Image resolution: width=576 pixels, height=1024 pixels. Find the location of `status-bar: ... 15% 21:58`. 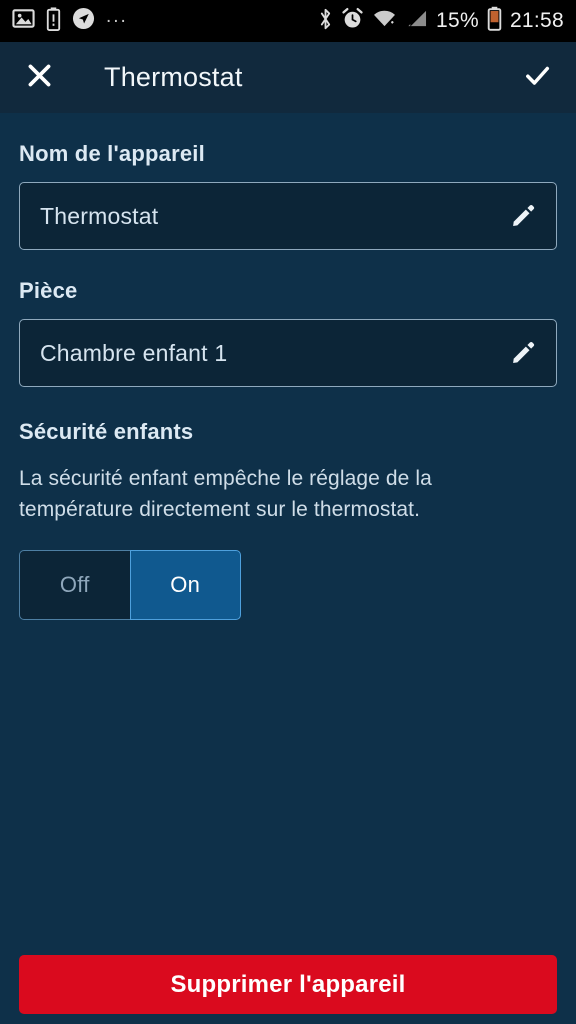

status-bar: ... 15% 21:58 is located at coordinates (288, 21).